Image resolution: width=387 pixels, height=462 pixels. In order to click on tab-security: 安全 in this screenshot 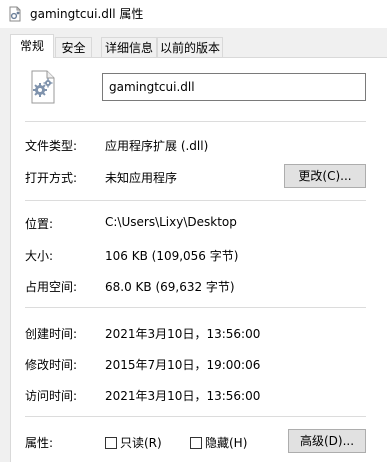, I will do `click(73, 47)`.